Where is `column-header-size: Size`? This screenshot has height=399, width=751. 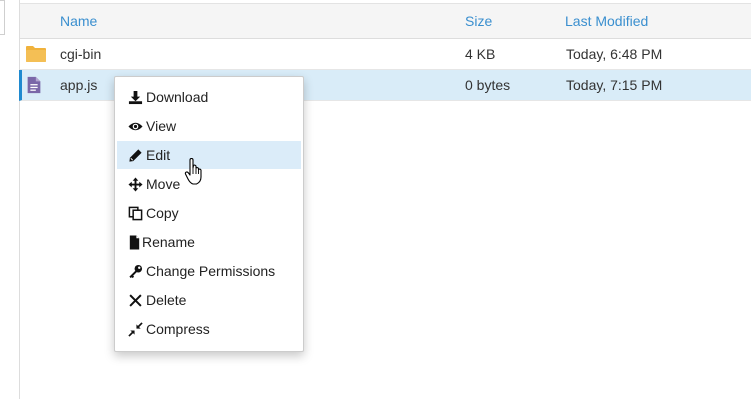 column-header-size: Size is located at coordinates (478, 21).